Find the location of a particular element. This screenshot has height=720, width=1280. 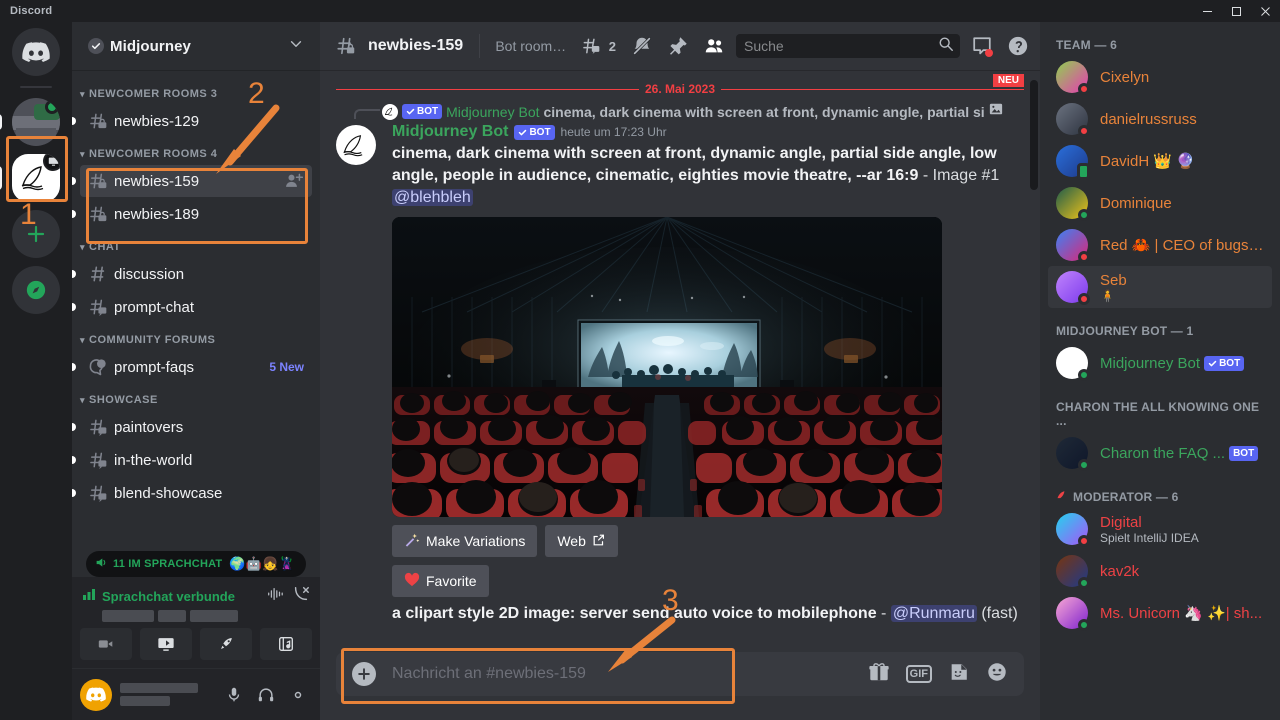

notification-muted-icon is located at coordinates (642, 46).